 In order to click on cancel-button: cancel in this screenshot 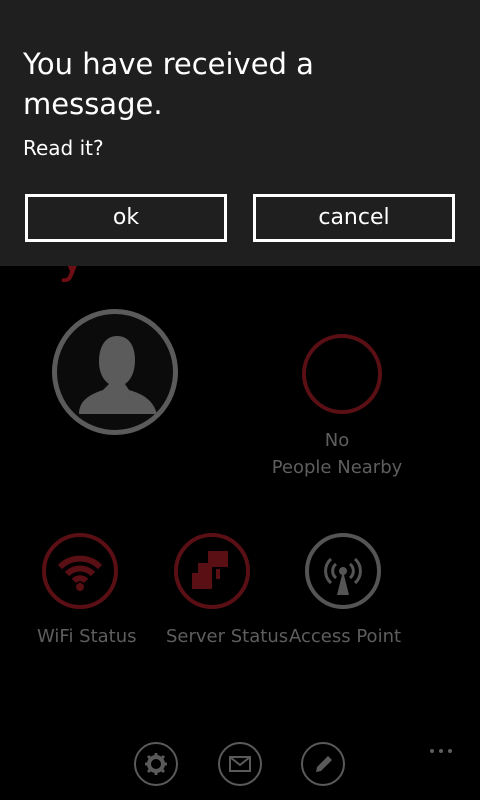, I will do `click(354, 218)`.